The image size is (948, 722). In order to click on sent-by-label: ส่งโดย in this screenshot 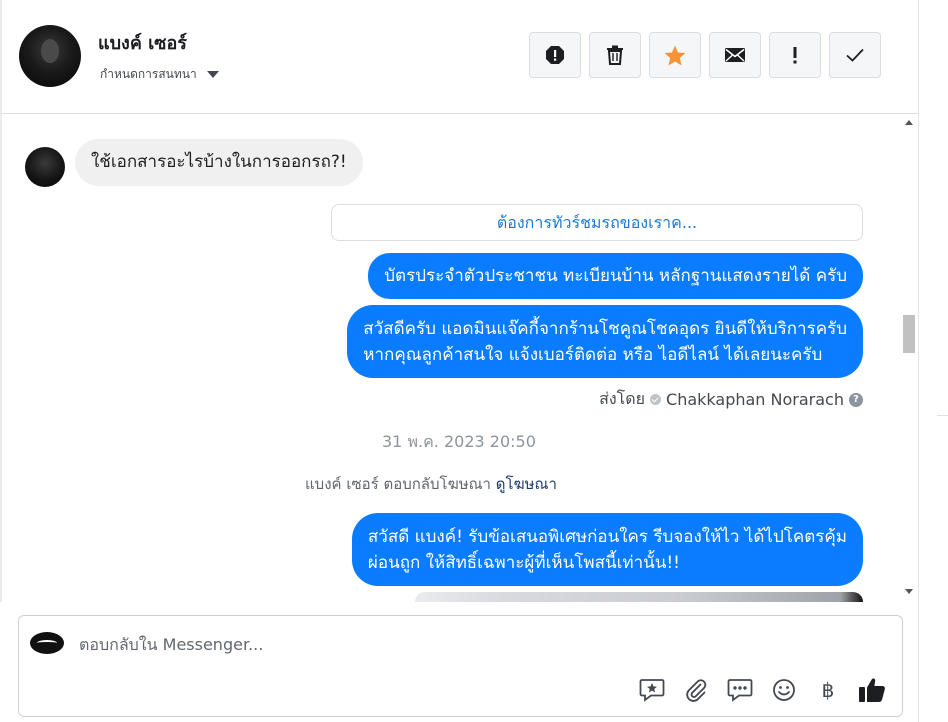, I will do `click(622, 398)`.